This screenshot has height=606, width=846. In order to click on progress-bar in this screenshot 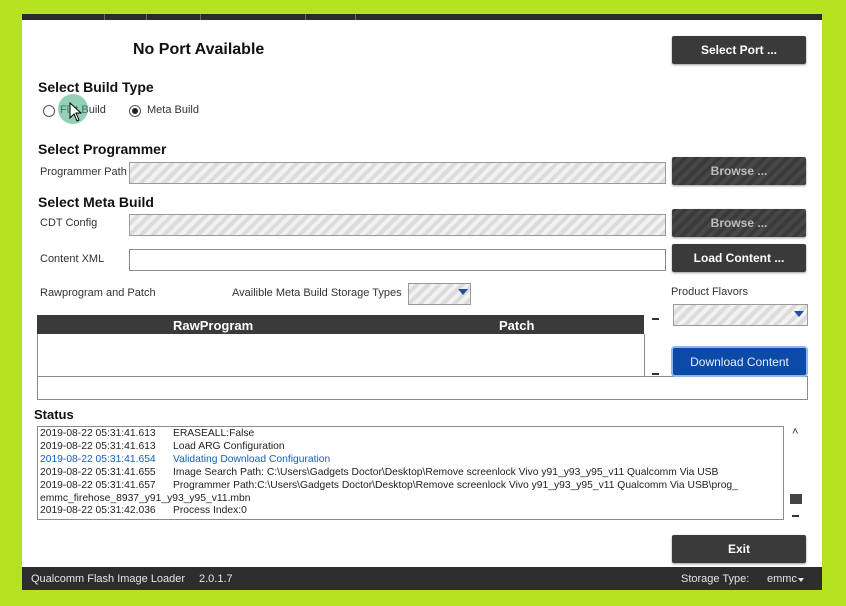, I will do `click(422, 388)`.